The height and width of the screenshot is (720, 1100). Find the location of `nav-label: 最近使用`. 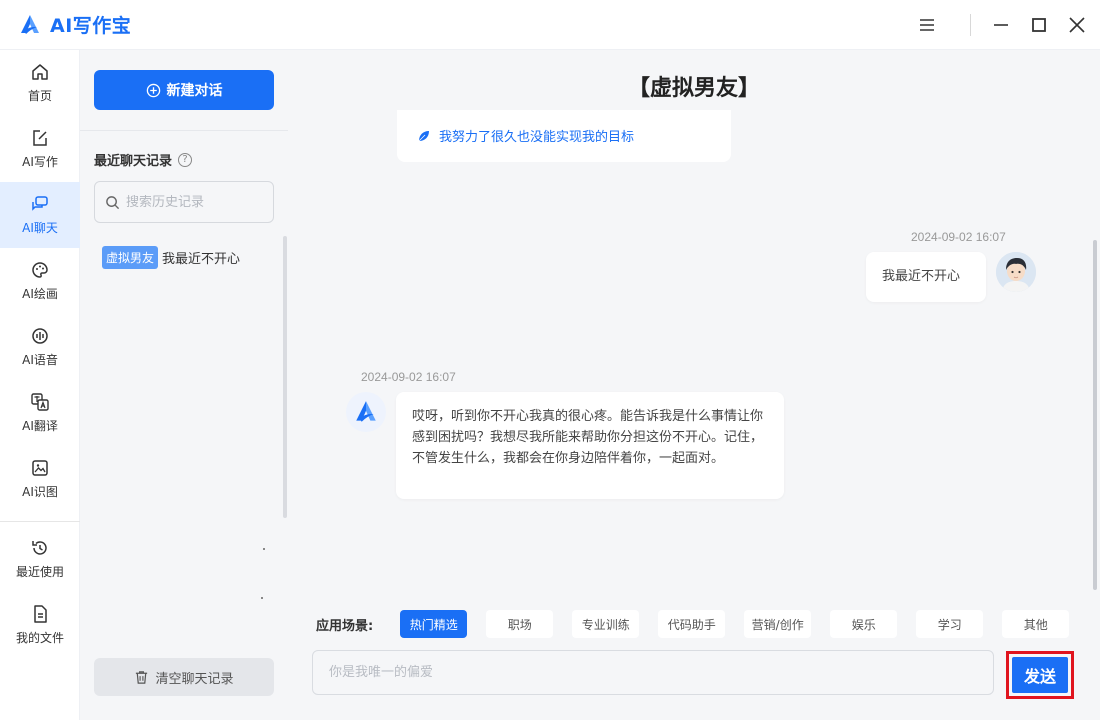

nav-label: 最近使用 is located at coordinates (39, 572).